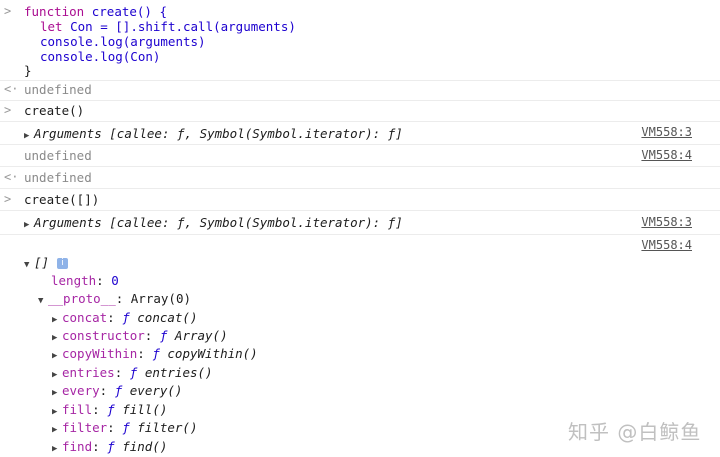  What do you see at coordinates (360, 199) in the screenshot?
I see `console-input-row-create-array: > create([])` at bounding box center [360, 199].